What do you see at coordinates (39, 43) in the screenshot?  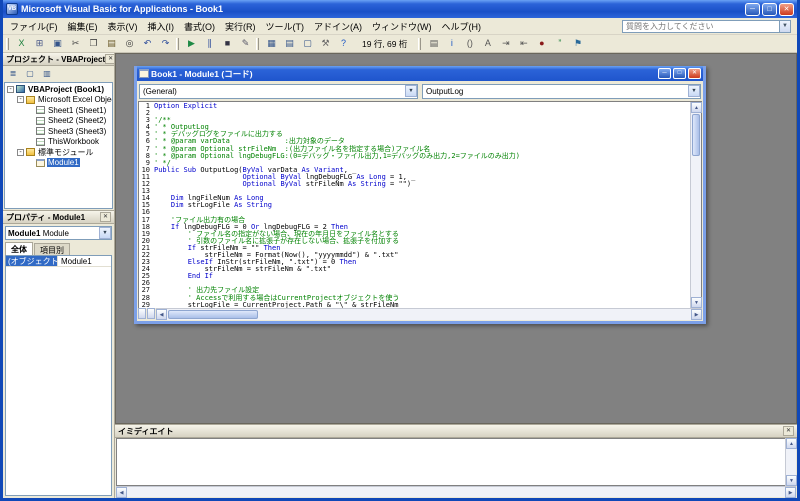 I see `insert-userform-icon: ⊞` at bounding box center [39, 43].